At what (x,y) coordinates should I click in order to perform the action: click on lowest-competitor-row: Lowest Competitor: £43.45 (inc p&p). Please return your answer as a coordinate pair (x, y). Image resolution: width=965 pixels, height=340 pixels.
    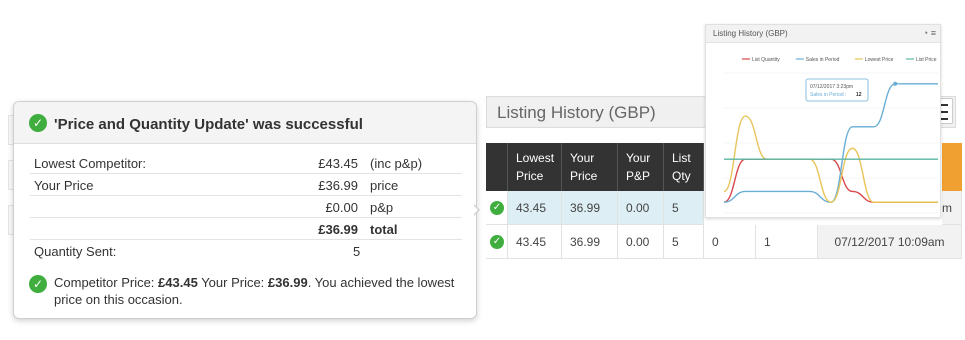
    Looking at the image, I should click on (246, 163).